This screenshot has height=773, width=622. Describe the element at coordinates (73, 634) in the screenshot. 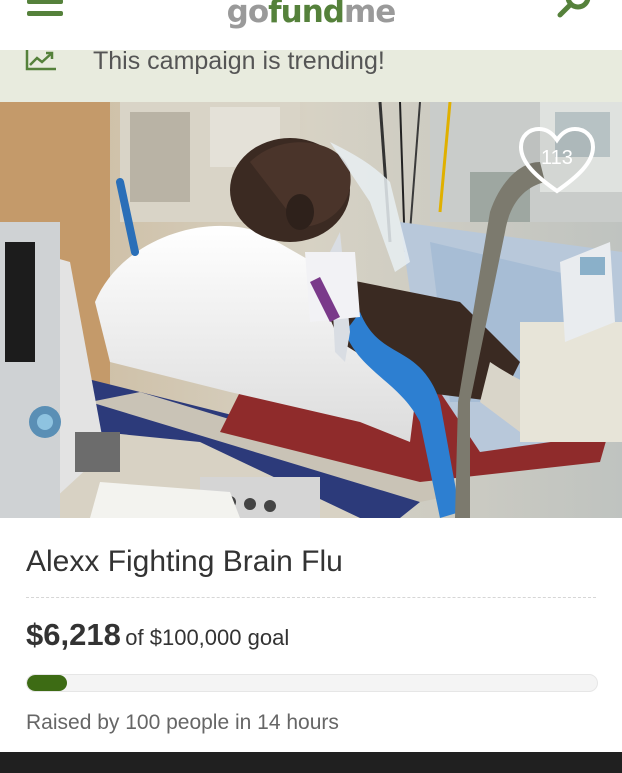

I see `raised-amount: $6,218` at that location.